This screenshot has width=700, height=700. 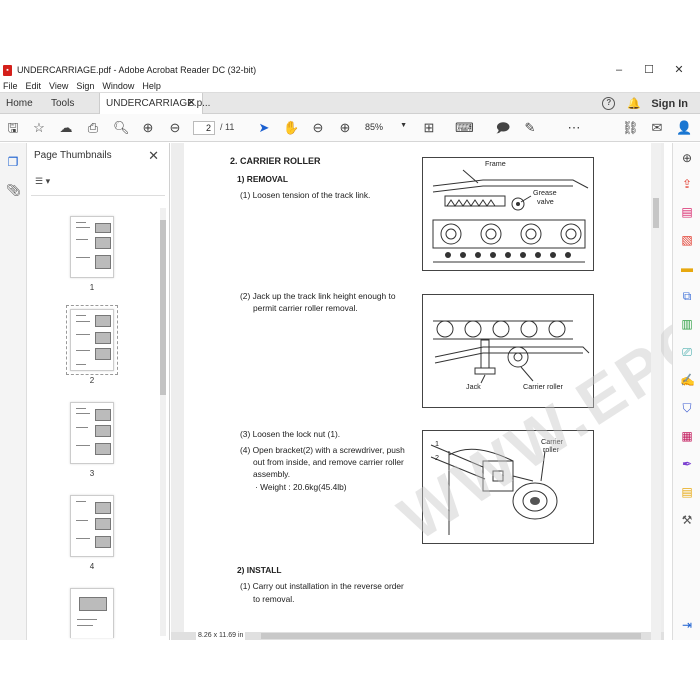 What do you see at coordinates (656, 391) in the screenshot?
I see `vertical-scrollbar` at bounding box center [656, 391].